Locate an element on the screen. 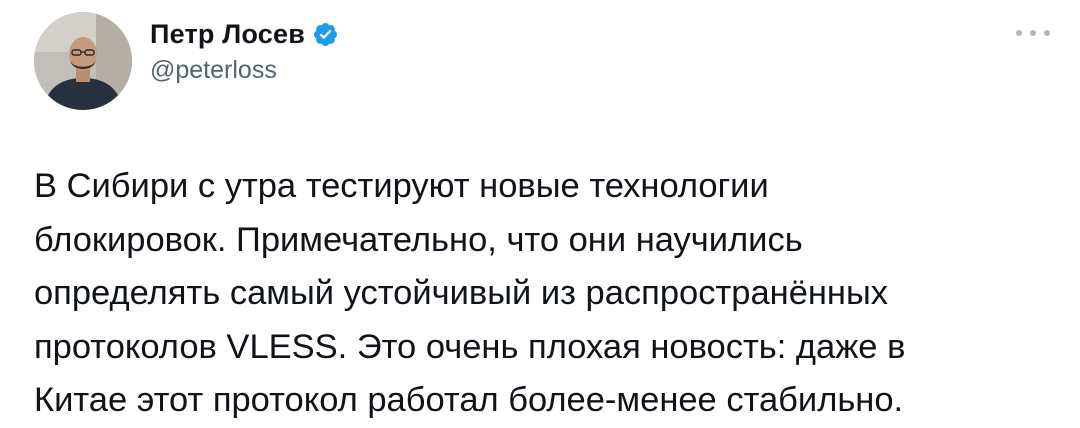 Image resolution: width=1080 pixels, height=428 pixels. avatar-photo is located at coordinates (83, 61).